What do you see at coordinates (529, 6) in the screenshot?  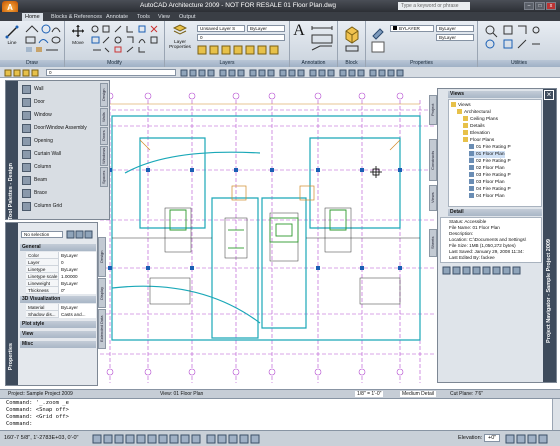 I see `minimize-button: –` at bounding box center [529, 6].